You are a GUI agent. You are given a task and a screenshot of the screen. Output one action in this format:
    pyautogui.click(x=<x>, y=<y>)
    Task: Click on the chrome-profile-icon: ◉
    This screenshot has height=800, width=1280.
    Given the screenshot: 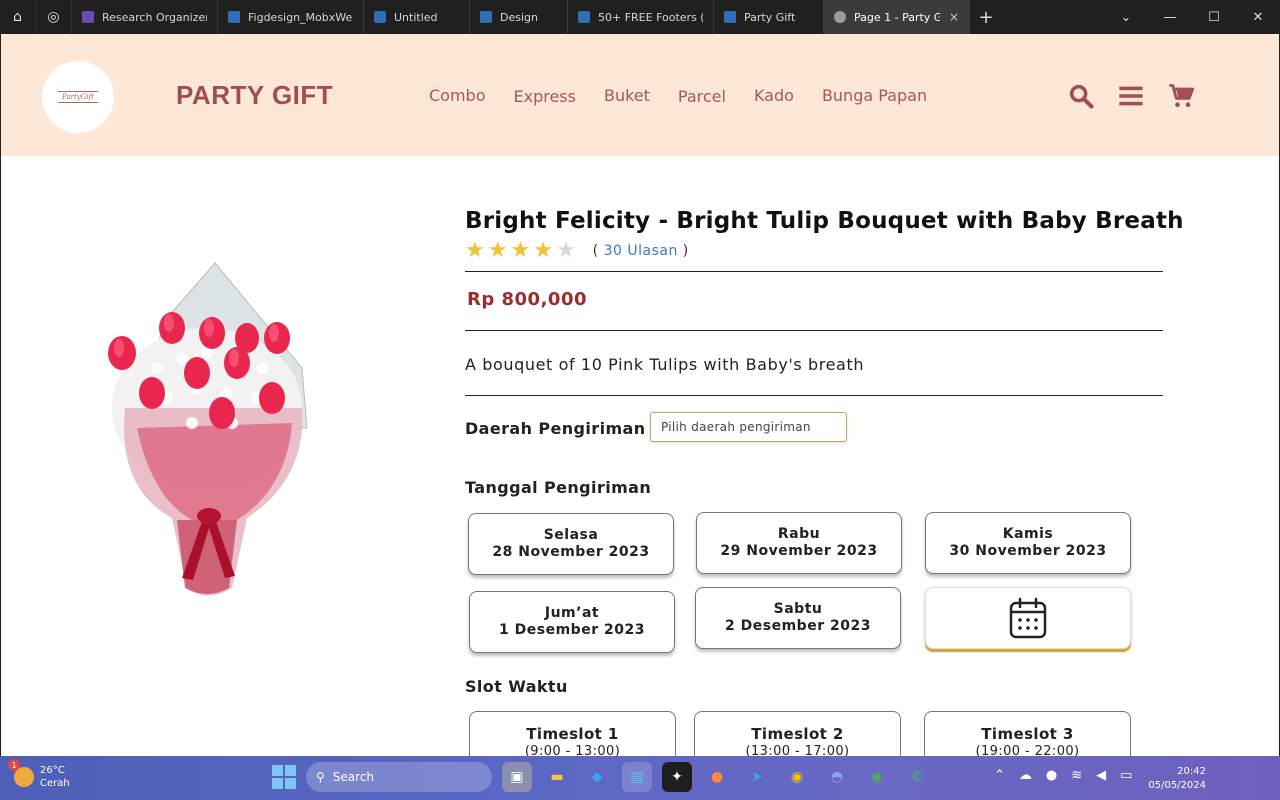 What is the action you would take?
    pyautogui.click(x=877, y=777)
    